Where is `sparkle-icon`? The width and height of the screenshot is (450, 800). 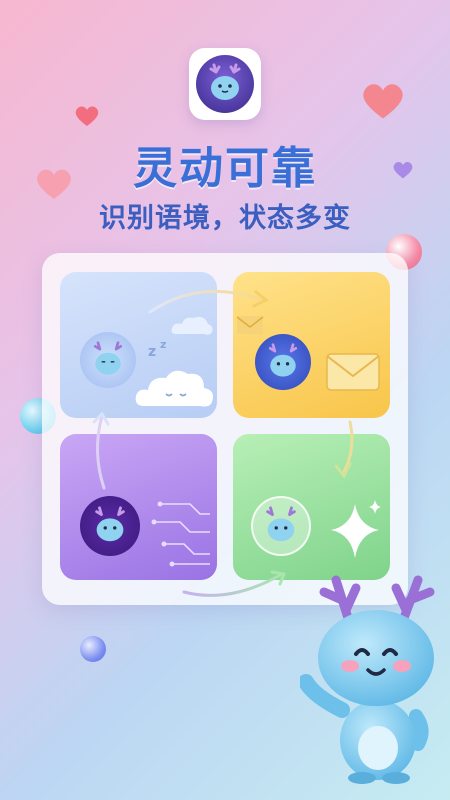 sparkle-icon is located at coordinates (356, 529).